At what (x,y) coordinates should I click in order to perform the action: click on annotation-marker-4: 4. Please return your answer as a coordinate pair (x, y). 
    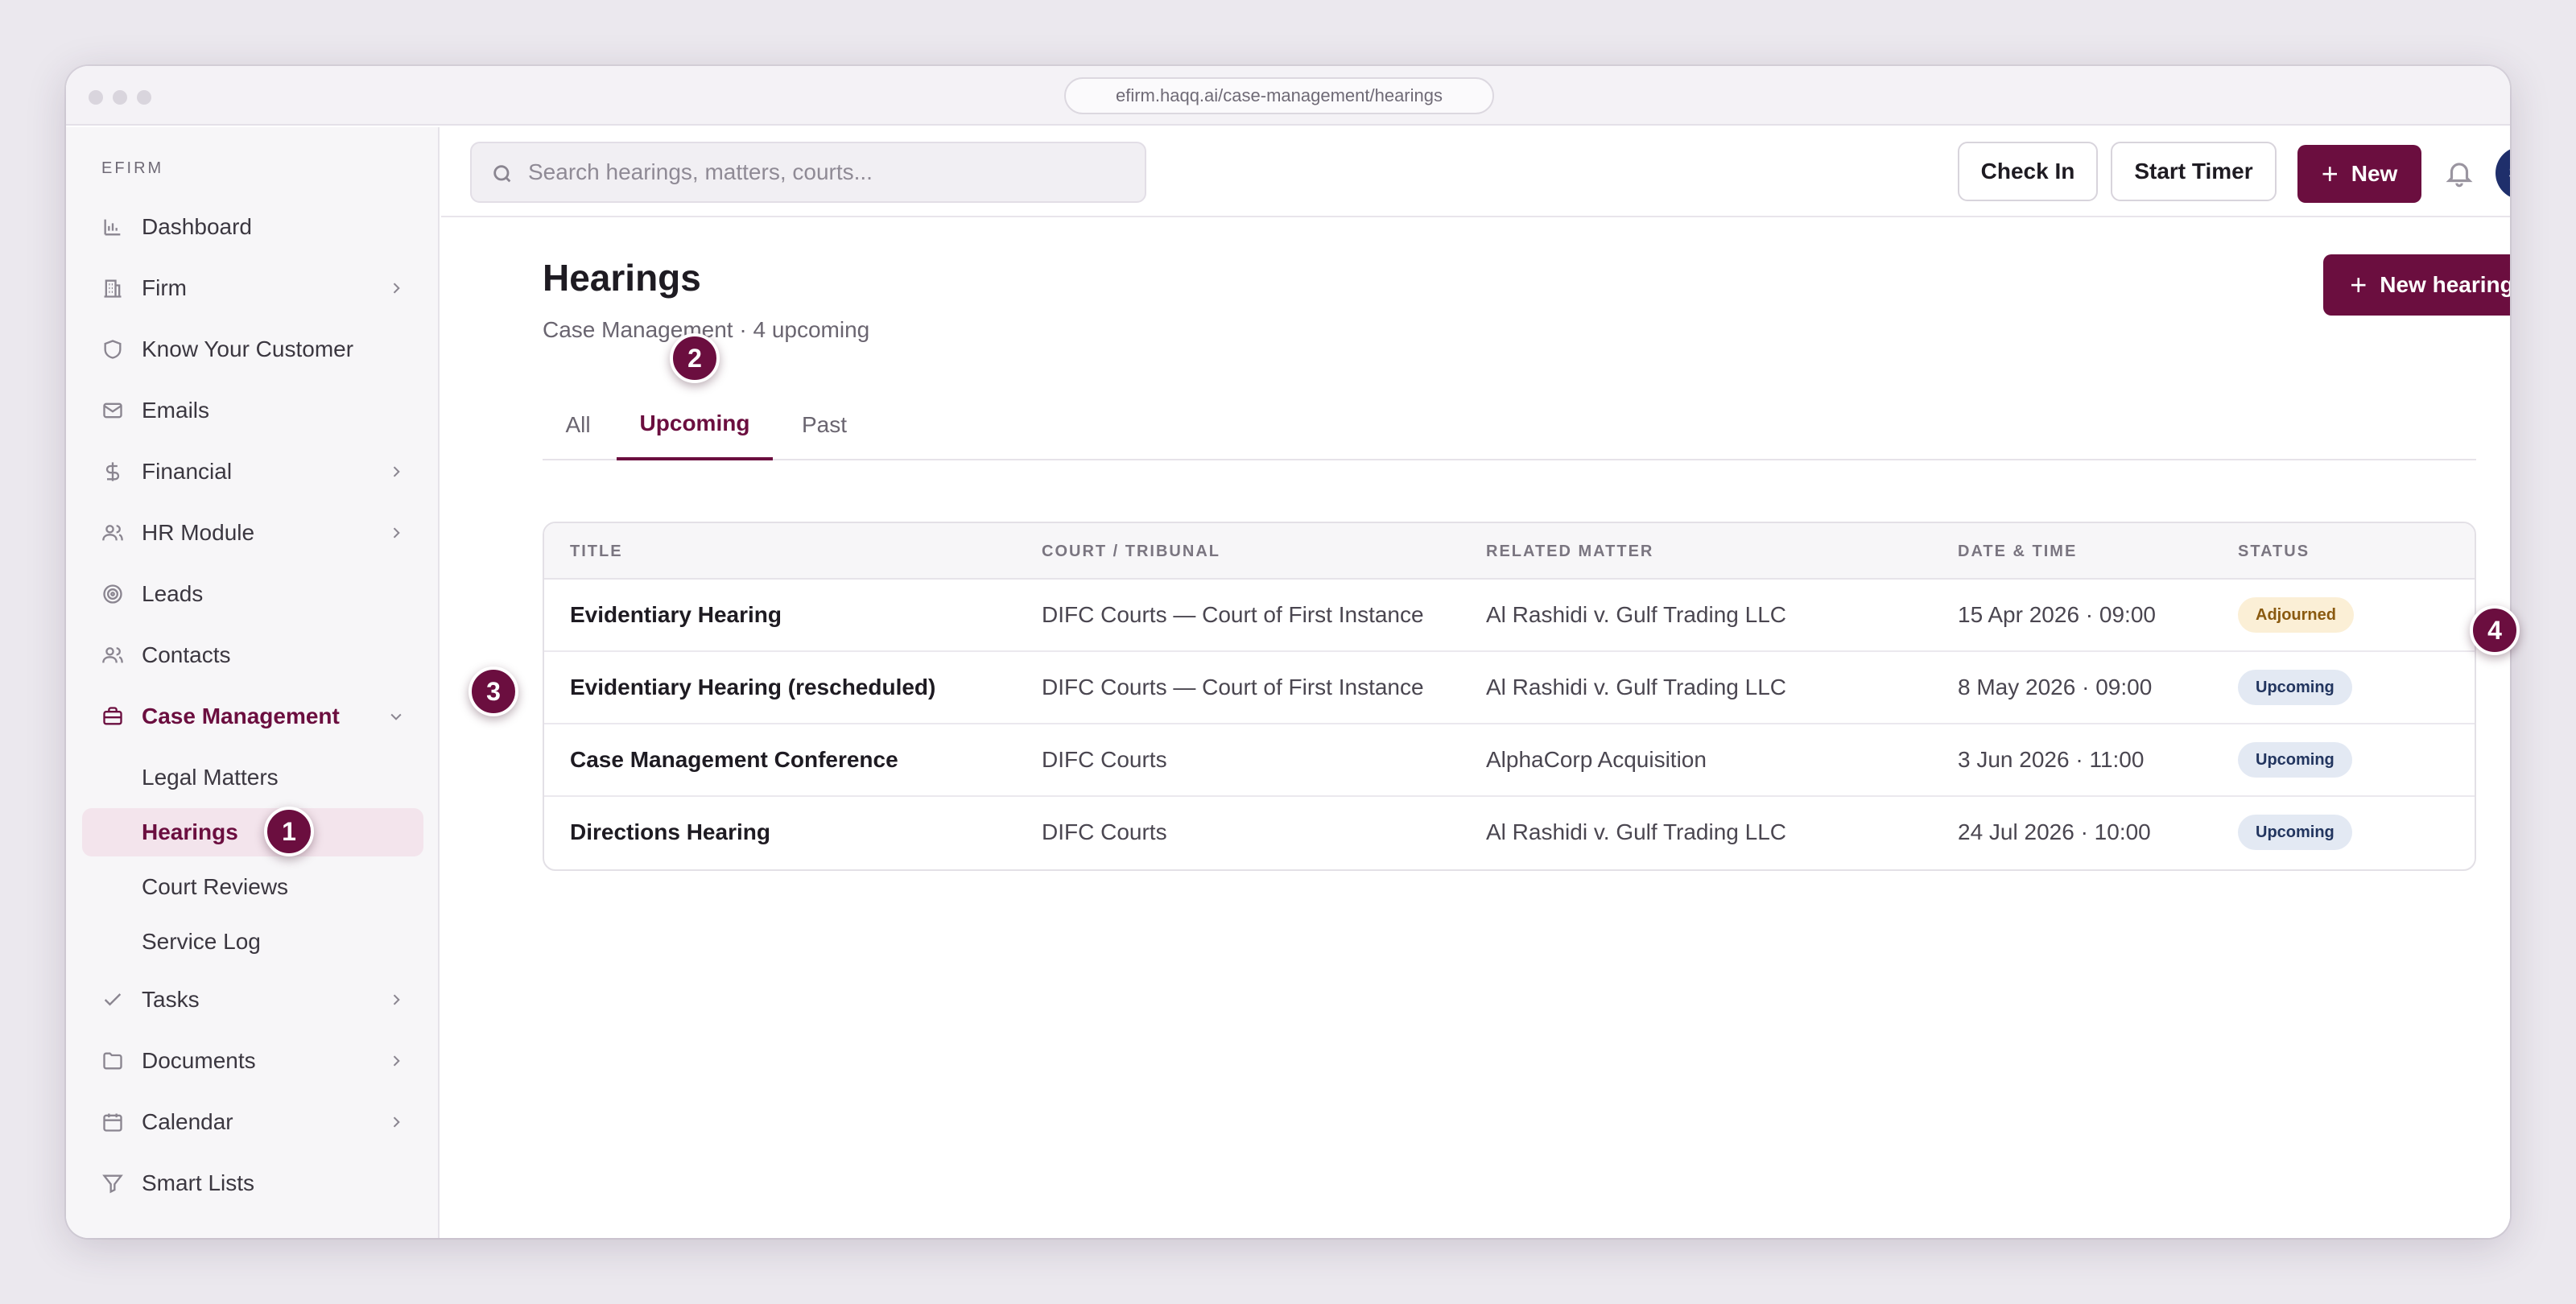
    Looking at the image, I should click on (2495, 630).